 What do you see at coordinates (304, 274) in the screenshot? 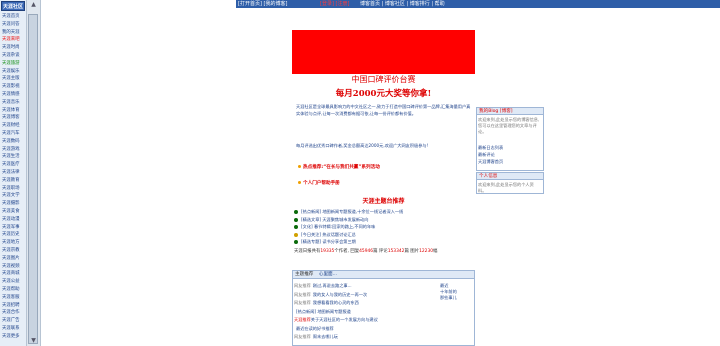
I see `topic-recommend-label: 主题推荐` at bounding box center [304, 274].